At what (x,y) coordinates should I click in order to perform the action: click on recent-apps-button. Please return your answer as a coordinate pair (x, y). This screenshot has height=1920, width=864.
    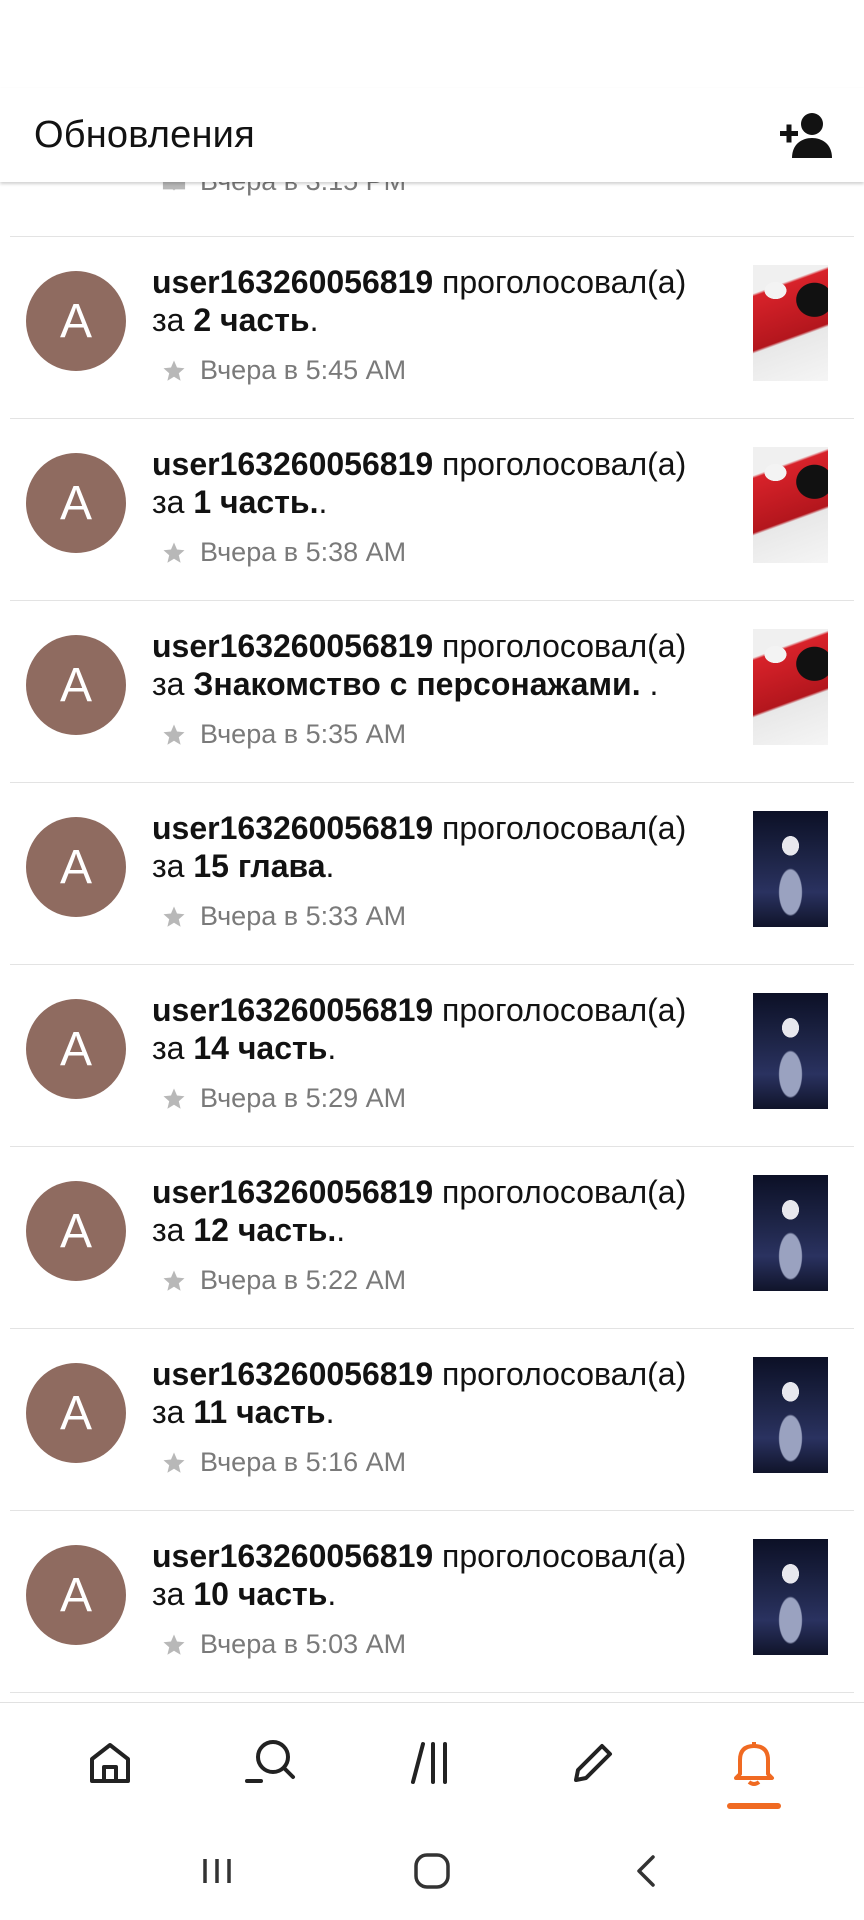
    Looking at the image, I should click on (217, 1871).